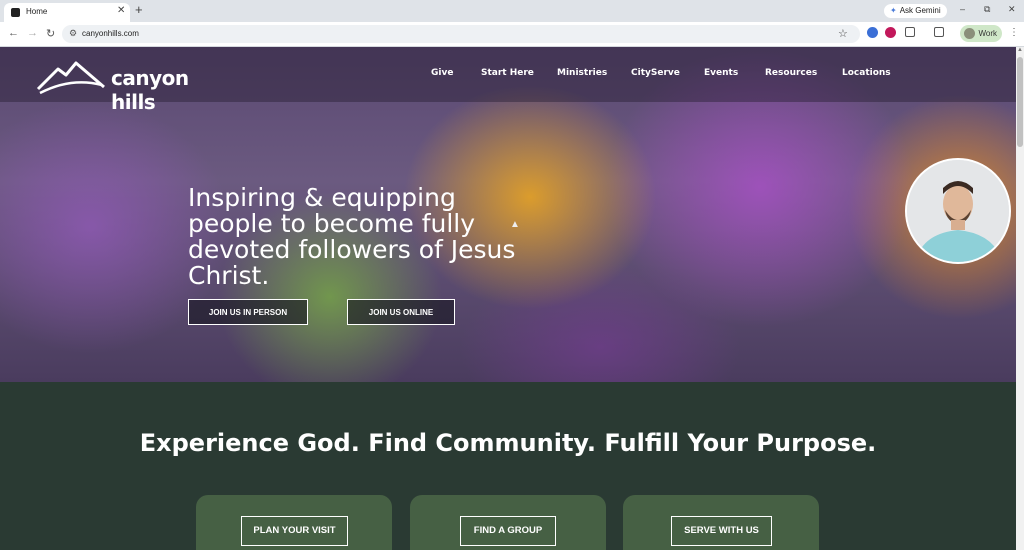  What do you see at coordinates (121, 10) in the screenshot?
I see `close-tab-icon: ✕` at bounding box center [121, 10].